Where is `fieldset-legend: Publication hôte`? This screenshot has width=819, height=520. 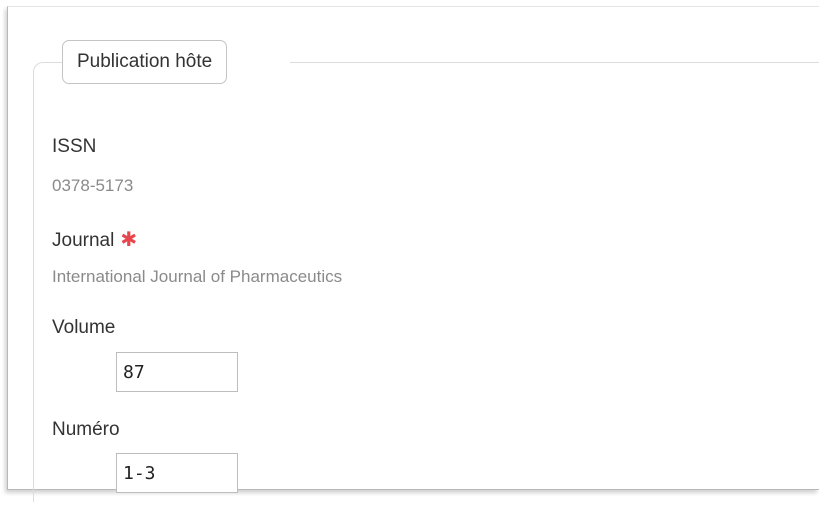 fieldset-legend: Publication hôte is located at coordinates (145, 62).